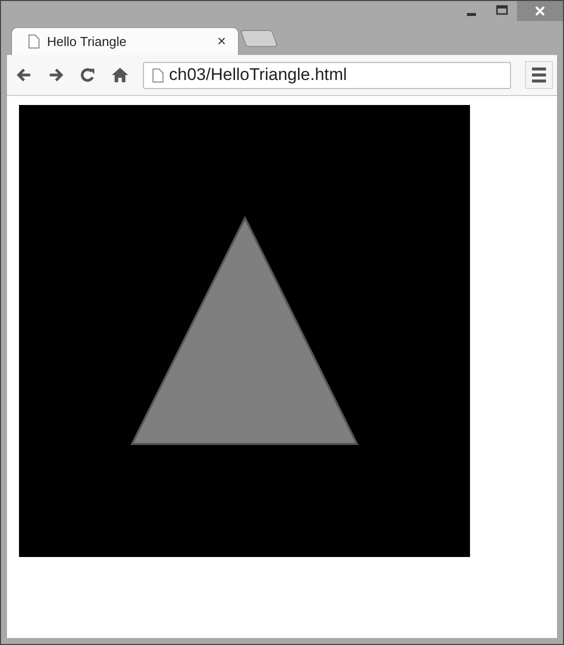  I want to click on back-icon, so click(24, 75).